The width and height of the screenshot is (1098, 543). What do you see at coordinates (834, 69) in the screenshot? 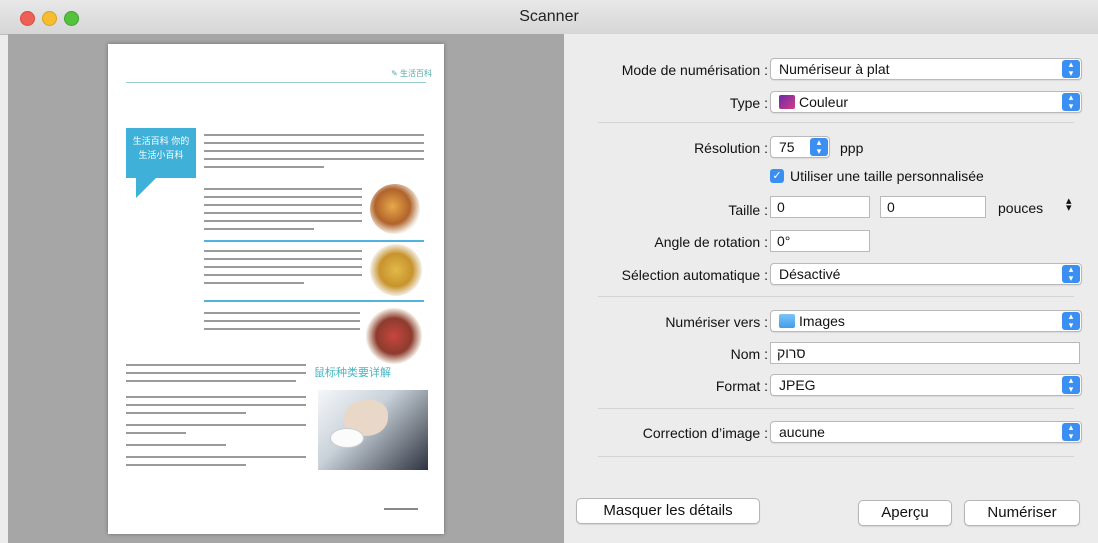
I see `scan-mode-value: Numériseur à plat` at bounding box center [834, 69].